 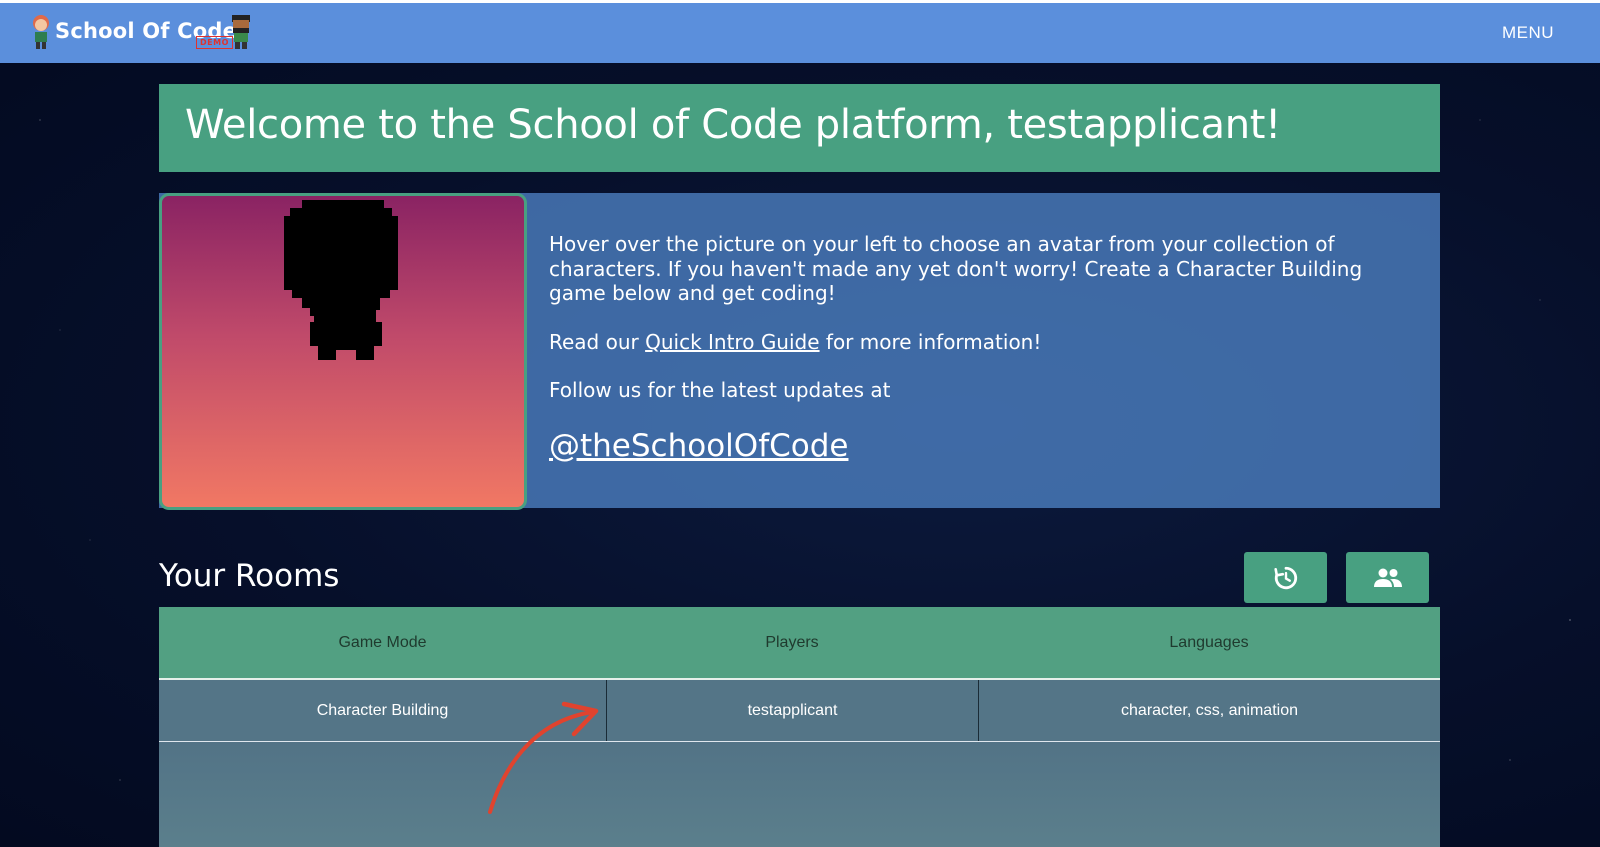 What do you see at coordinates (249, 576) in the screenshot?
I see `your-rooms-title: Your Rooms` at bounding box center [249, 576].